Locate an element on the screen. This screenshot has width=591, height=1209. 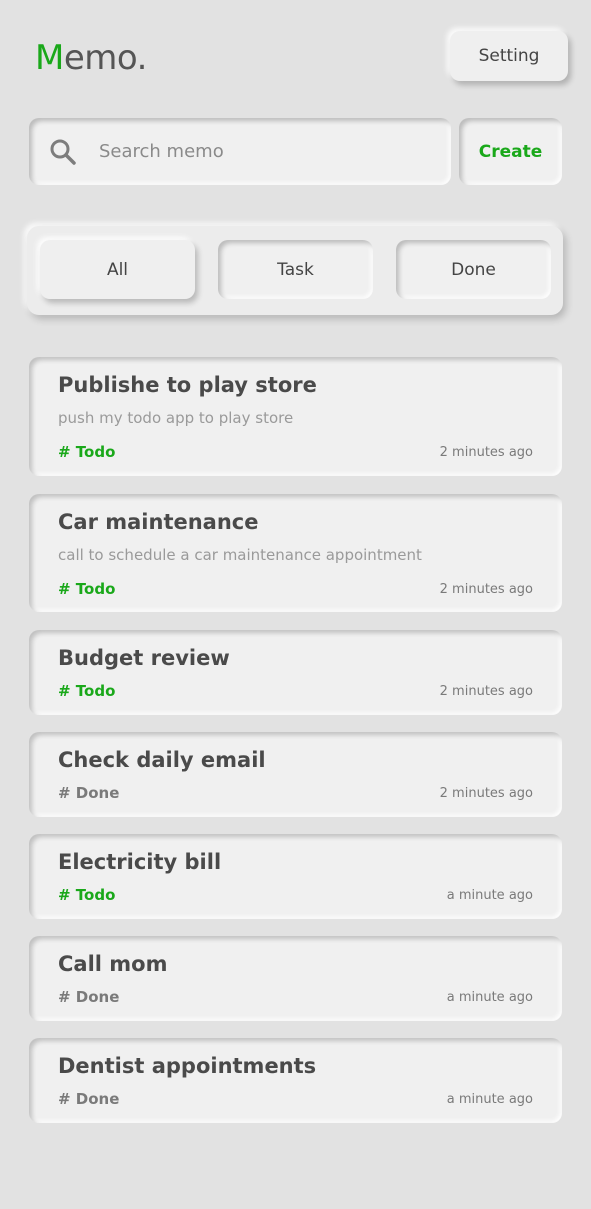
search-placeholder: Search memo is located at coordinates (161, 151).